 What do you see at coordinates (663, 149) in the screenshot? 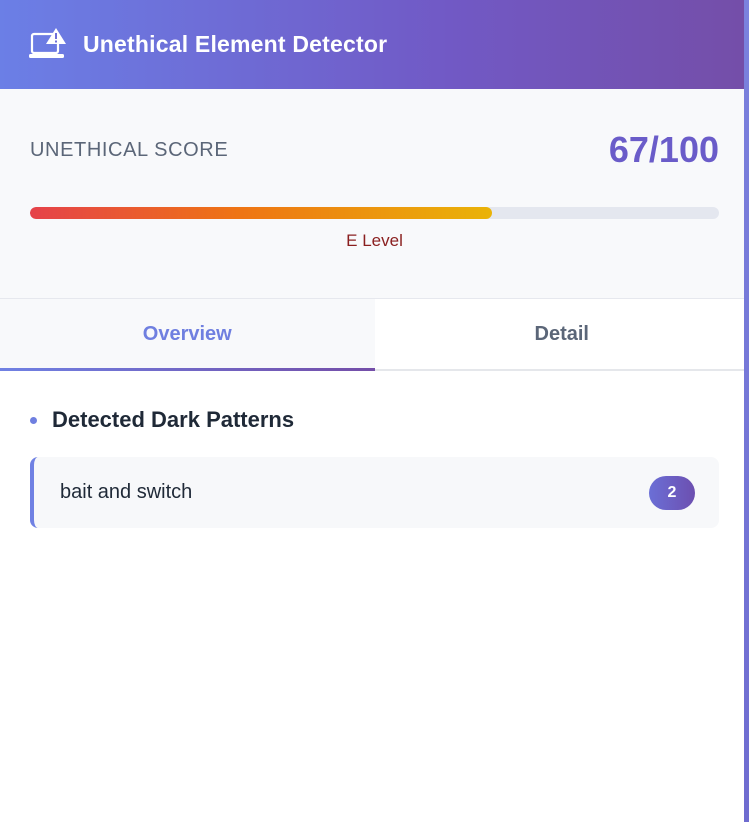
I see `score-value: 67/100` at bounding box center [663, 149].